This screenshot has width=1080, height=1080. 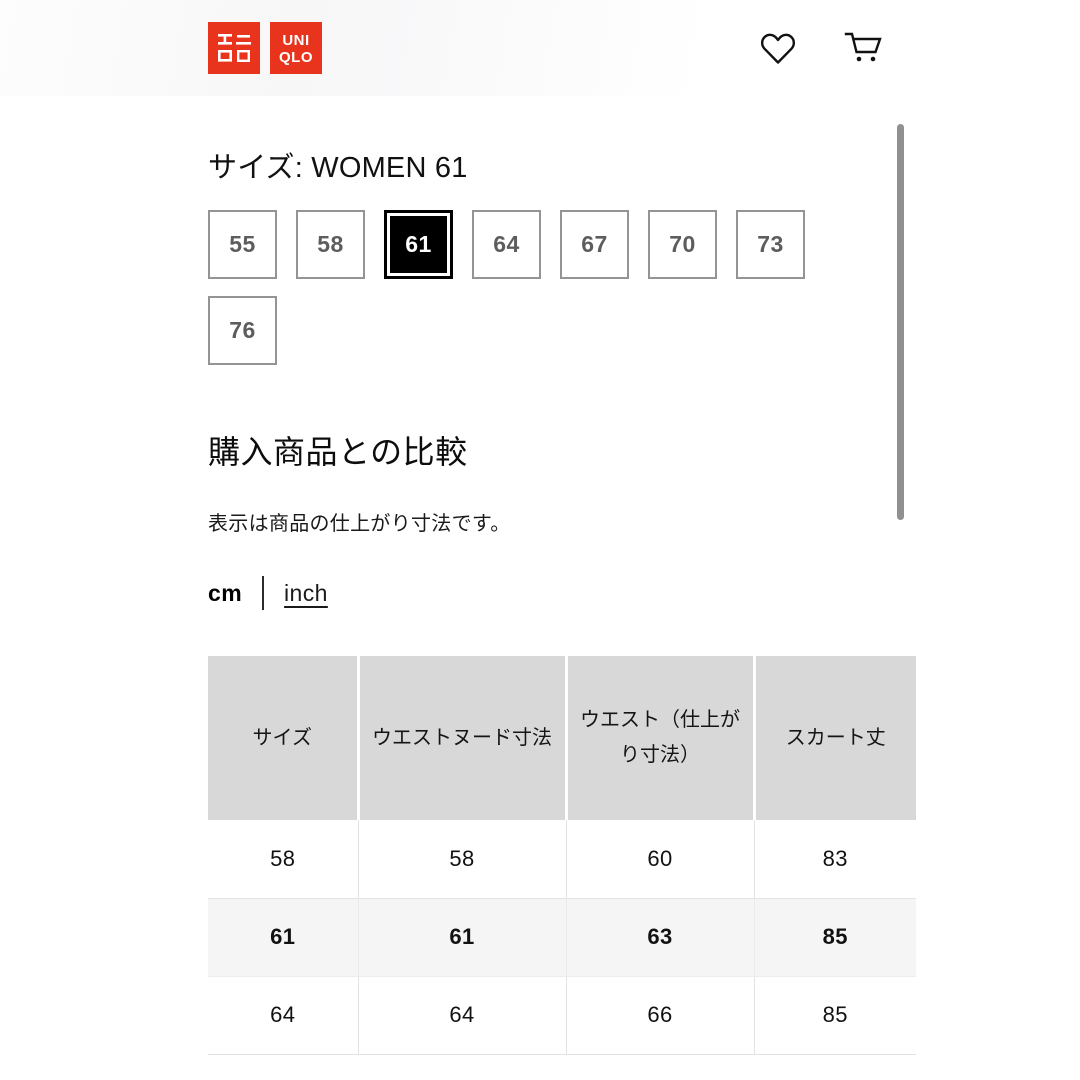 I want to click on column-header-skirt-length: スカート丈, so click(x=835, y=738).